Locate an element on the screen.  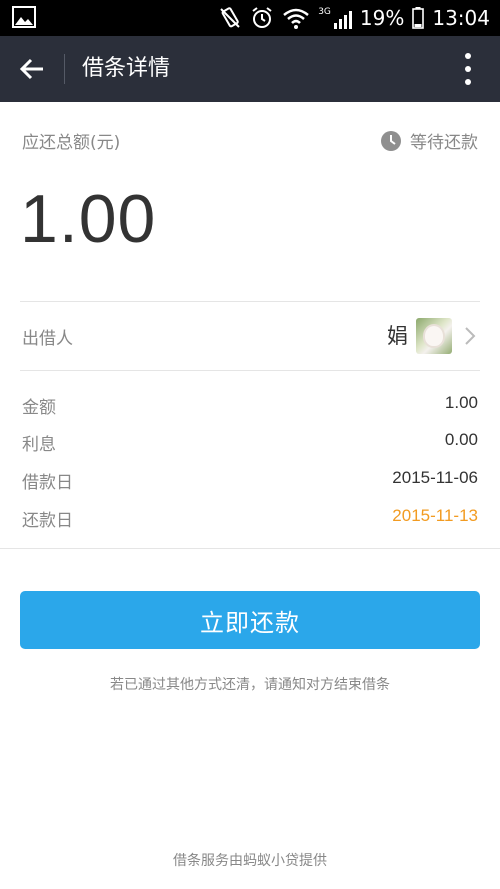
back-button is located at coordinates (32, 69).